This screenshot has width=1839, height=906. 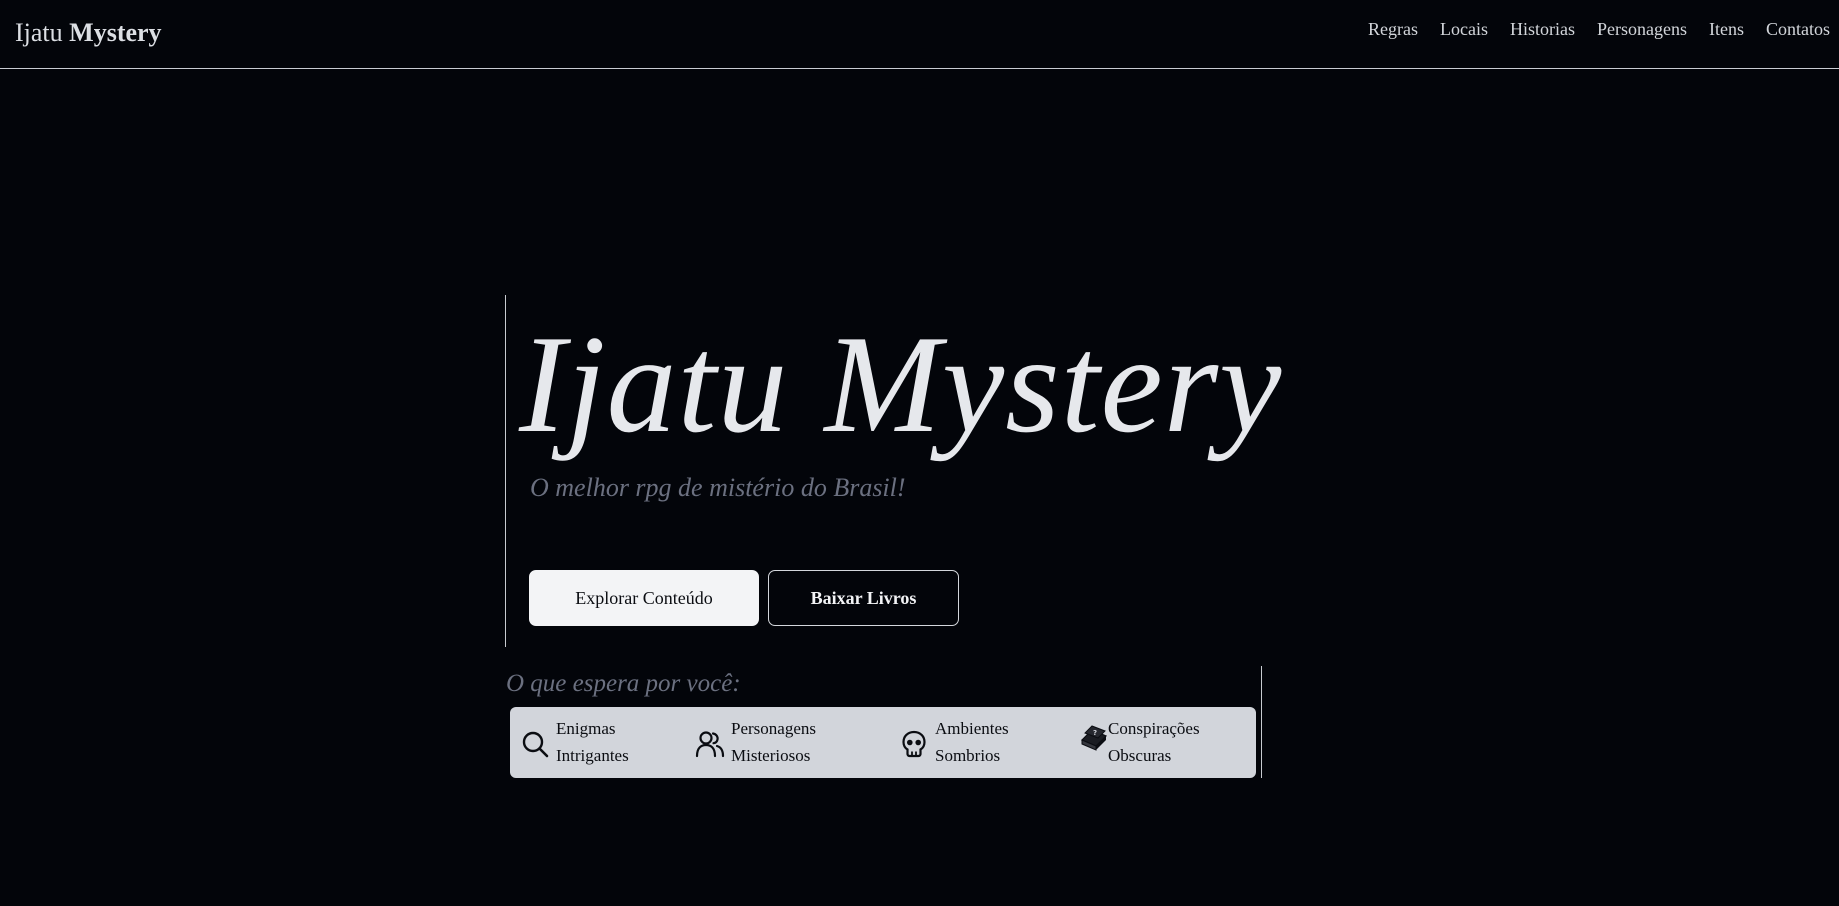 I want to click on nav-link-contatos: Contatos, so click(x=1798, y=29).